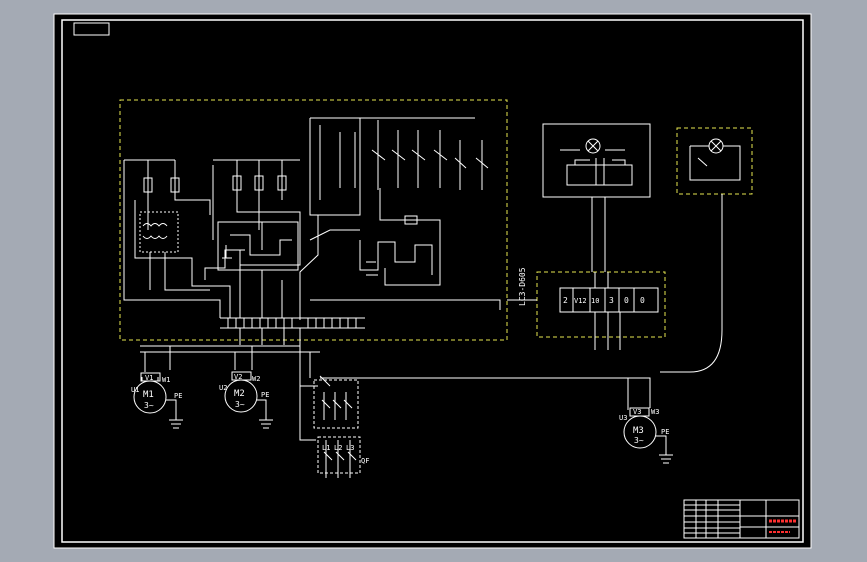 This screenshot has height=562, width=867. What do you see at coordinates (522, 286) in the screenshot?
I see `panel-model-label: LC3-D605` at bounding box center [522, 286].